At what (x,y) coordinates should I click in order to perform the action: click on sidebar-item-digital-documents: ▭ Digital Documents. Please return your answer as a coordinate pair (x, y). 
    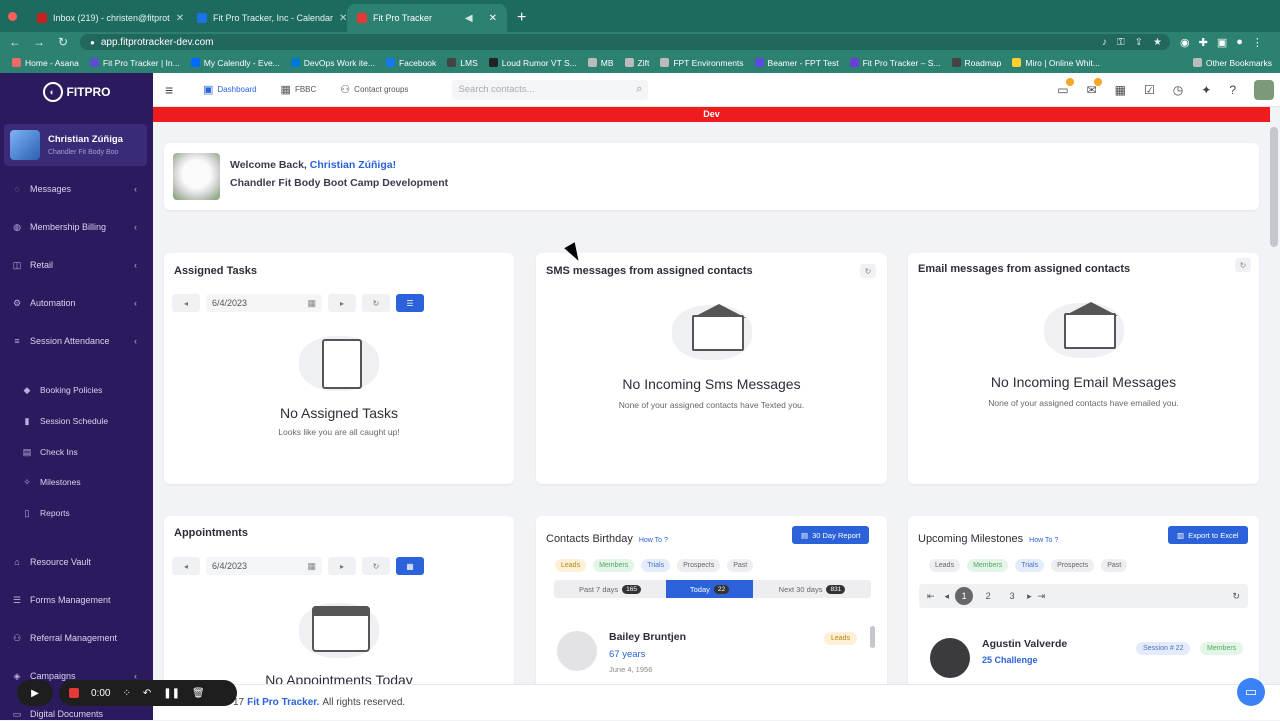
    Looking at the image, I should click on (76, 714).